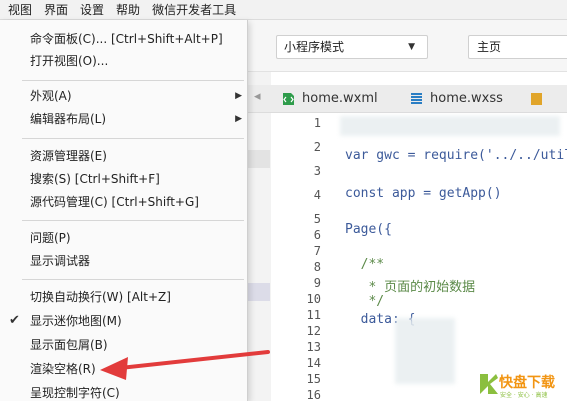  I want to click on js-file-icon, so click(536, 99).